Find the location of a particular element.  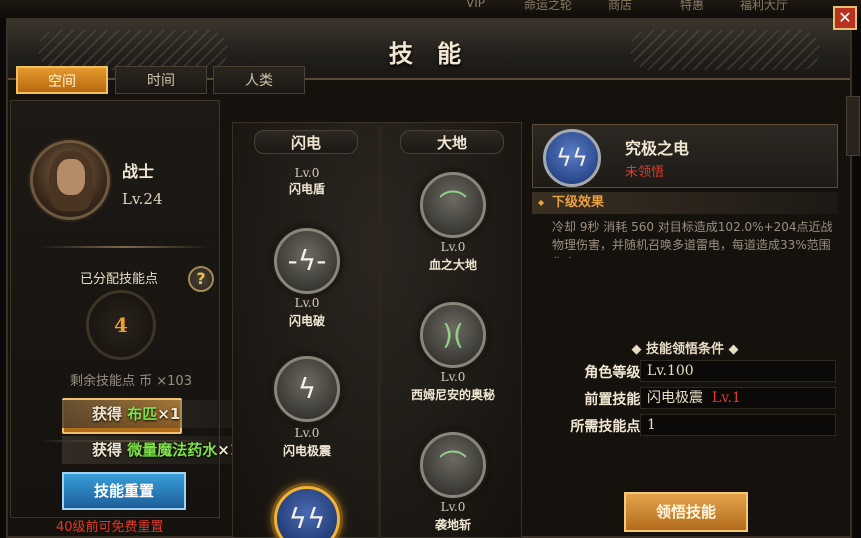

effect-header: 下级效果 is located at coordinates (685, 203).